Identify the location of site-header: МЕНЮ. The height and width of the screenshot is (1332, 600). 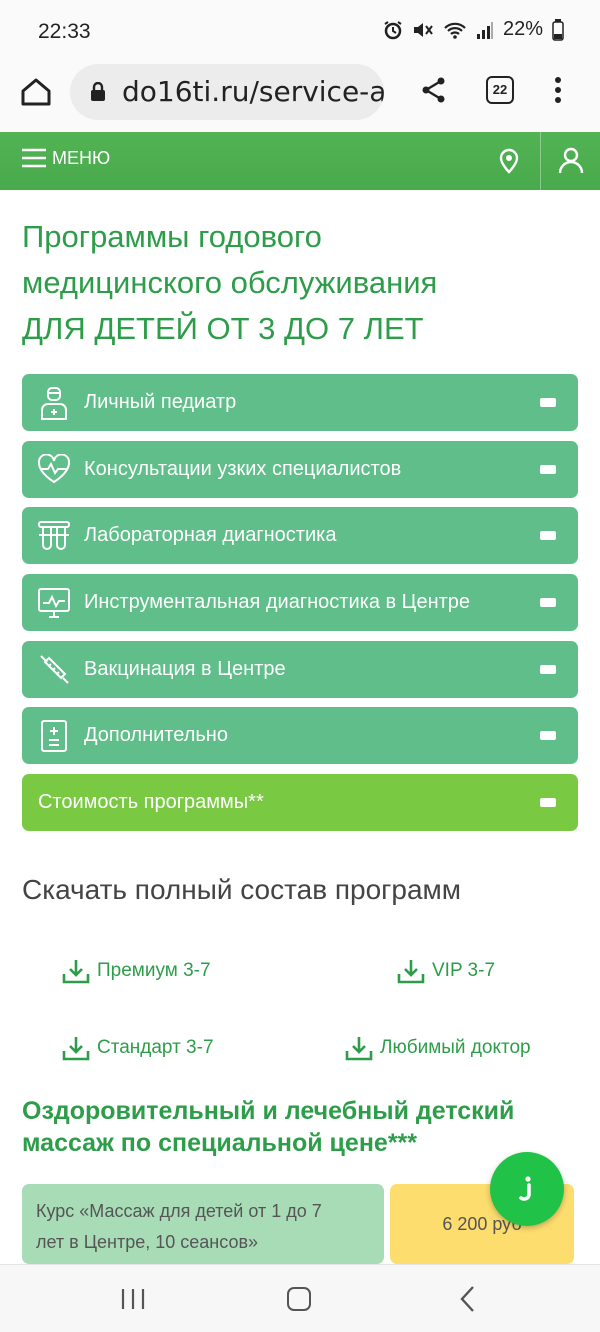
(300, 161).